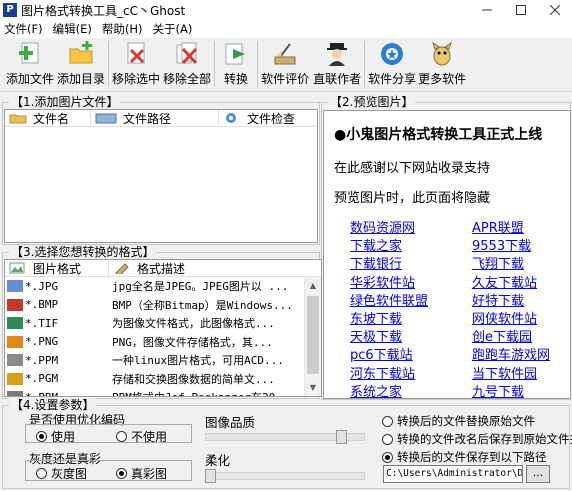 The height and width of the screenshot is (491, 572). Describe the element at coordinates (376, 389) in the screenshot. I see `site-link: 系统之家` at that location.